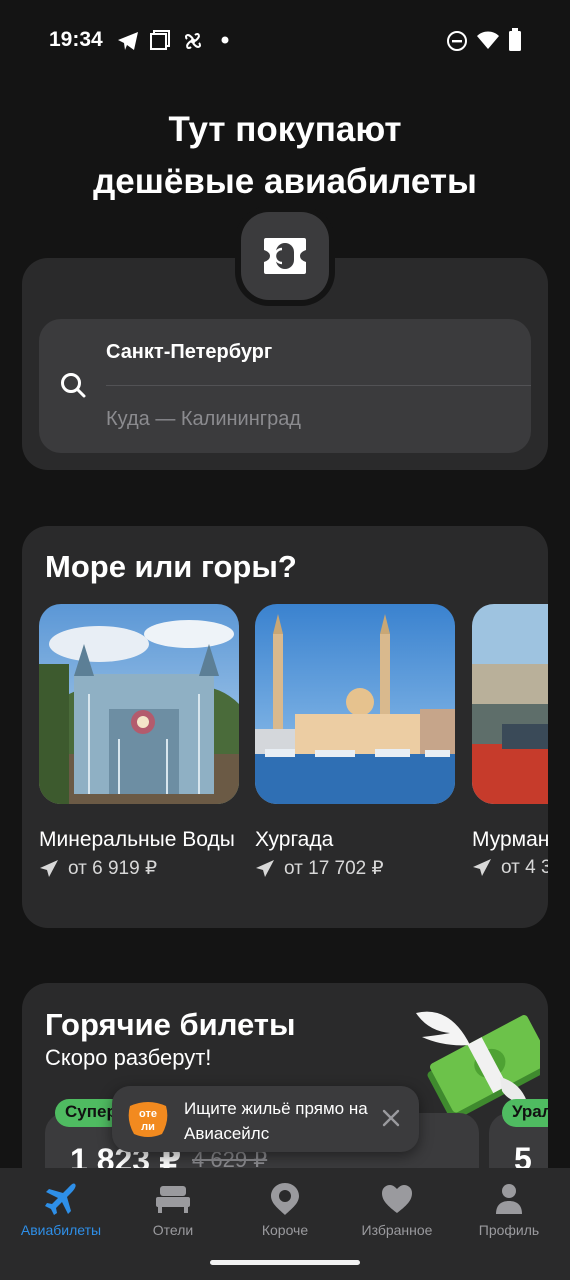 This screenshot has height=1280, width=570. What do you see at coordinates (173, 1230) in the screenshot?
I see `tab-label: Отели` at bounding box center [173, 1230].